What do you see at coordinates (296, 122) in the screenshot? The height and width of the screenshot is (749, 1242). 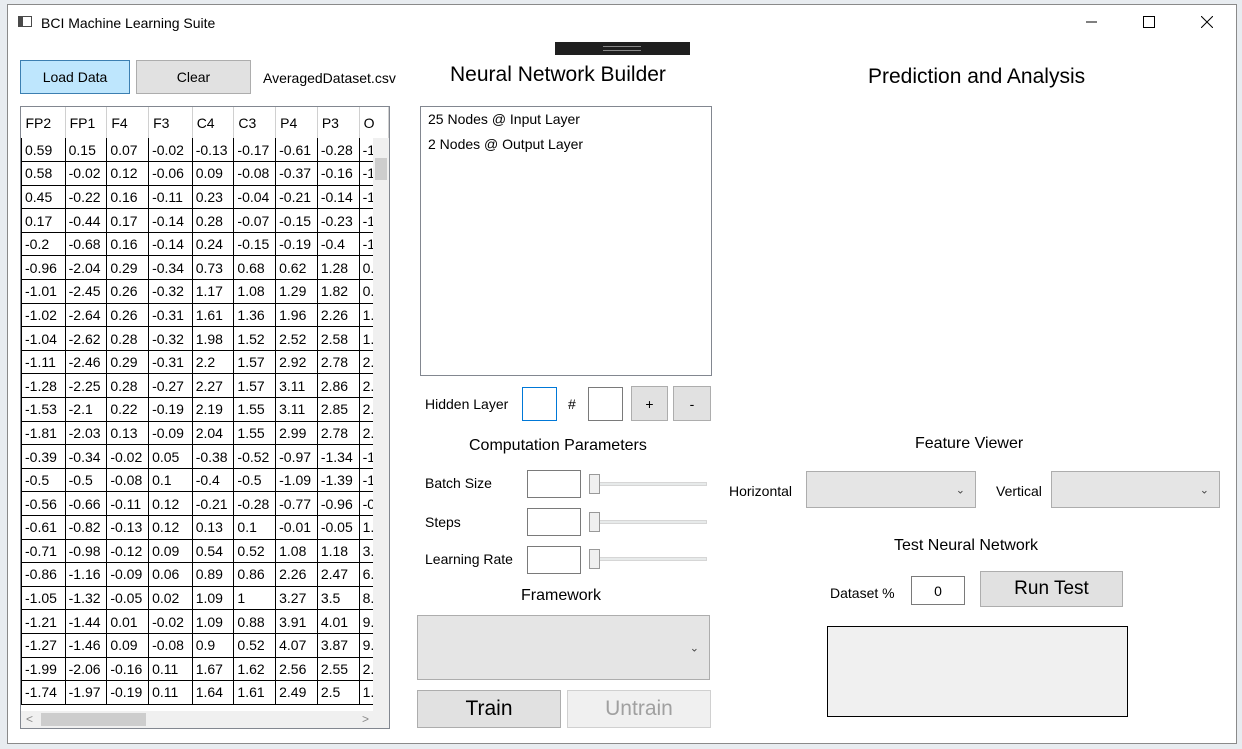 I see `column-header: P4` at bounding box center [296, 122].